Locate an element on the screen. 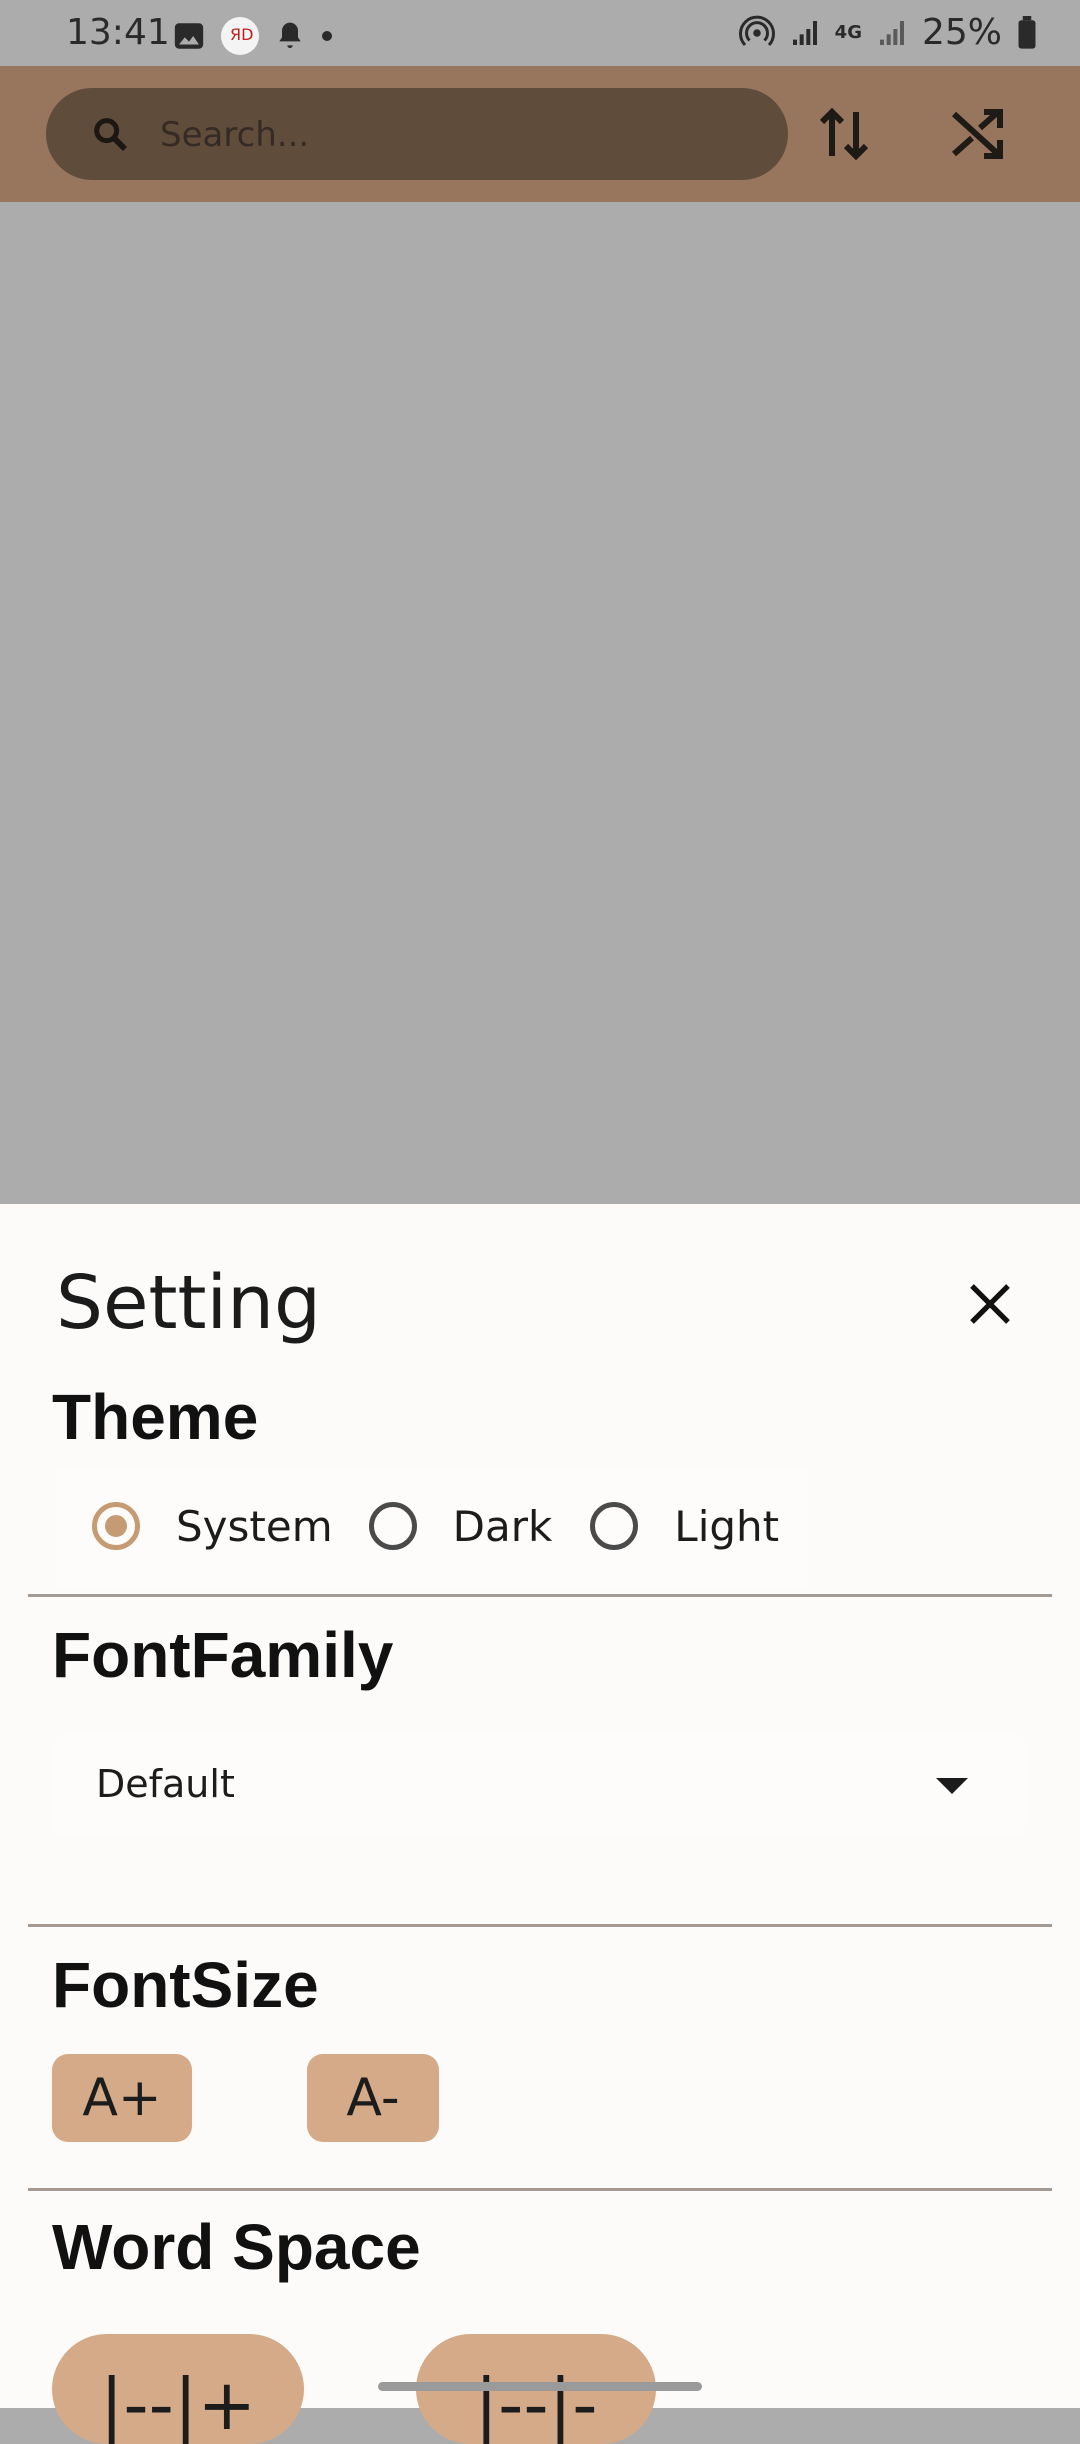 The width and height of the screenshot is (1080, 2444). theme-section-title: Theme is located at coordinates (155, 1417).